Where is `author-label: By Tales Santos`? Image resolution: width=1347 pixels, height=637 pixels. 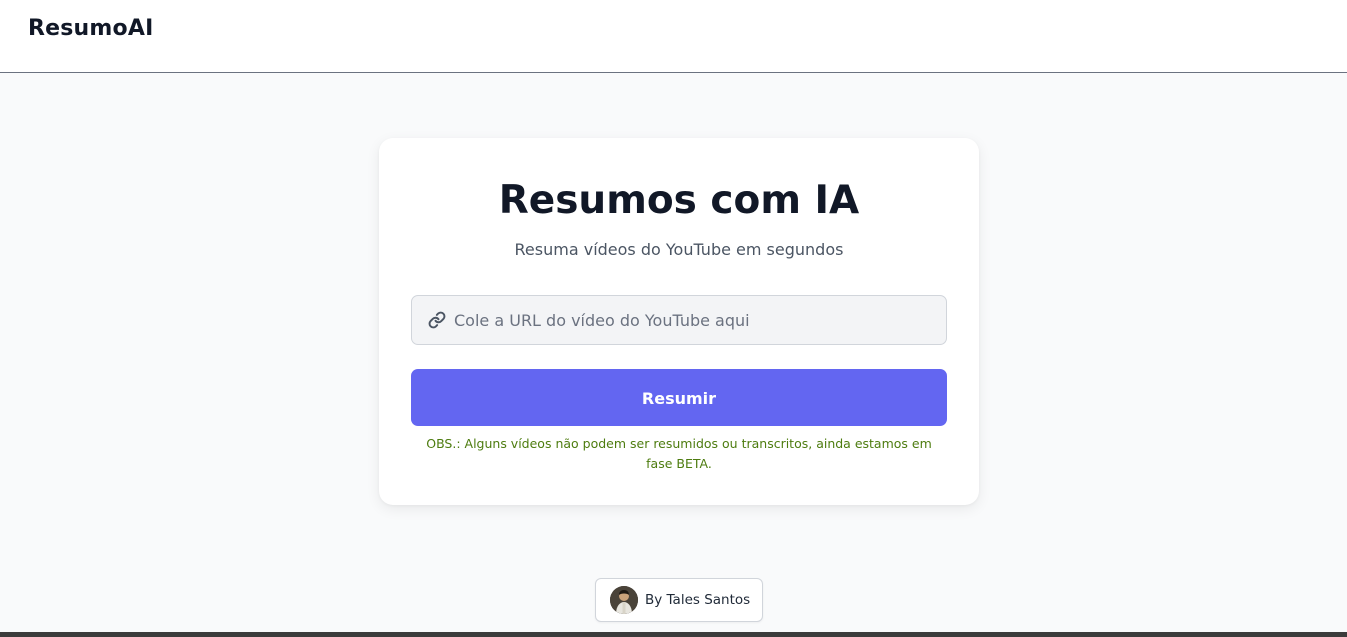
author-label: By Tales Santos is located at coordinates (698, 600).